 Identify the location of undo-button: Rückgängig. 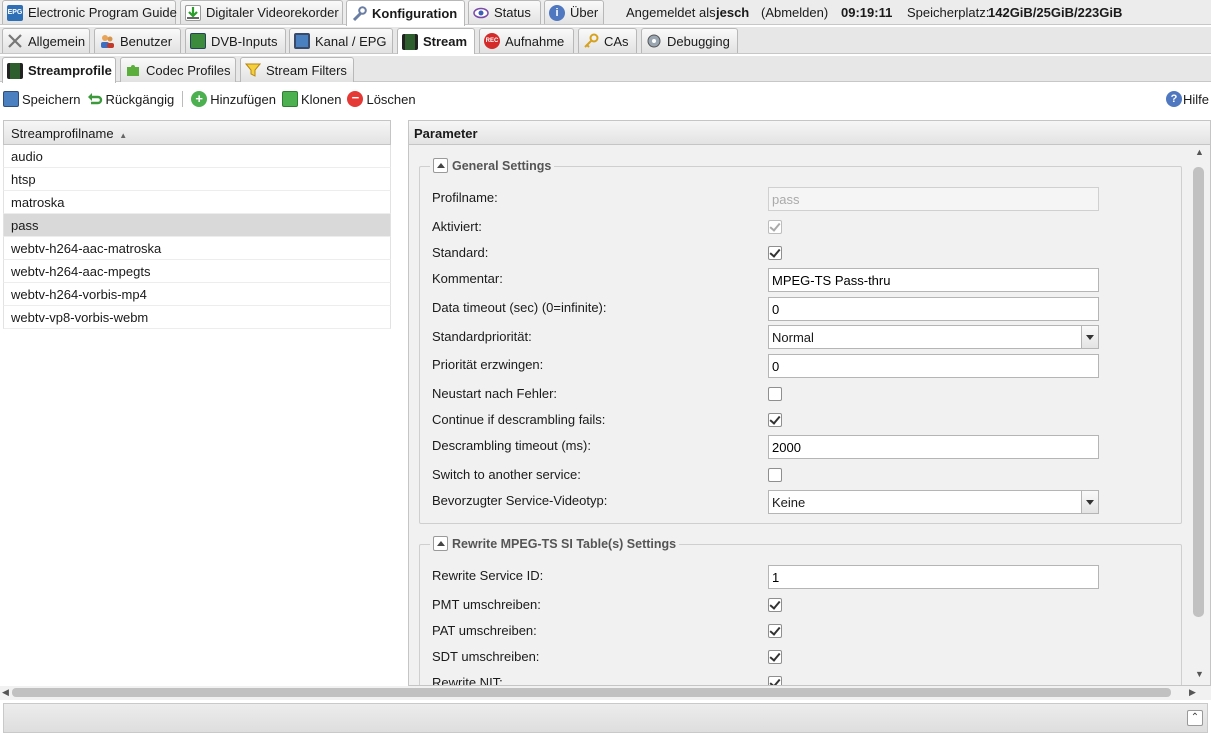
(130, 99).